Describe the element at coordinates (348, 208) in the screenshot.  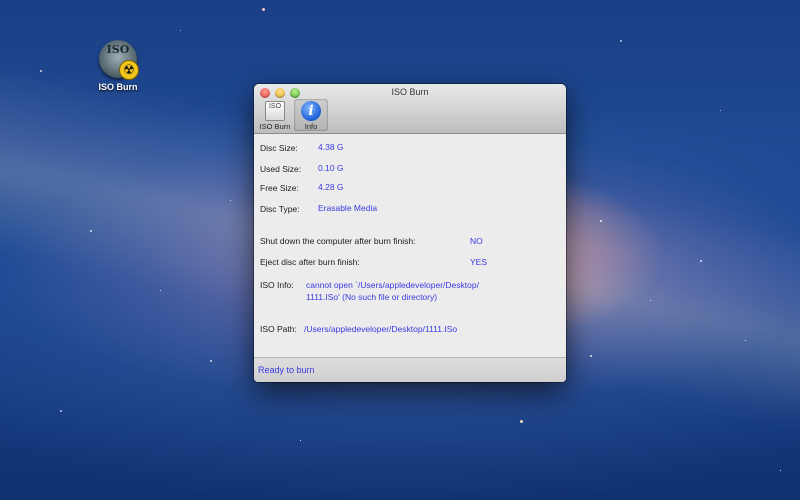
I see `disc-type-value: Erasable Media` at that location.